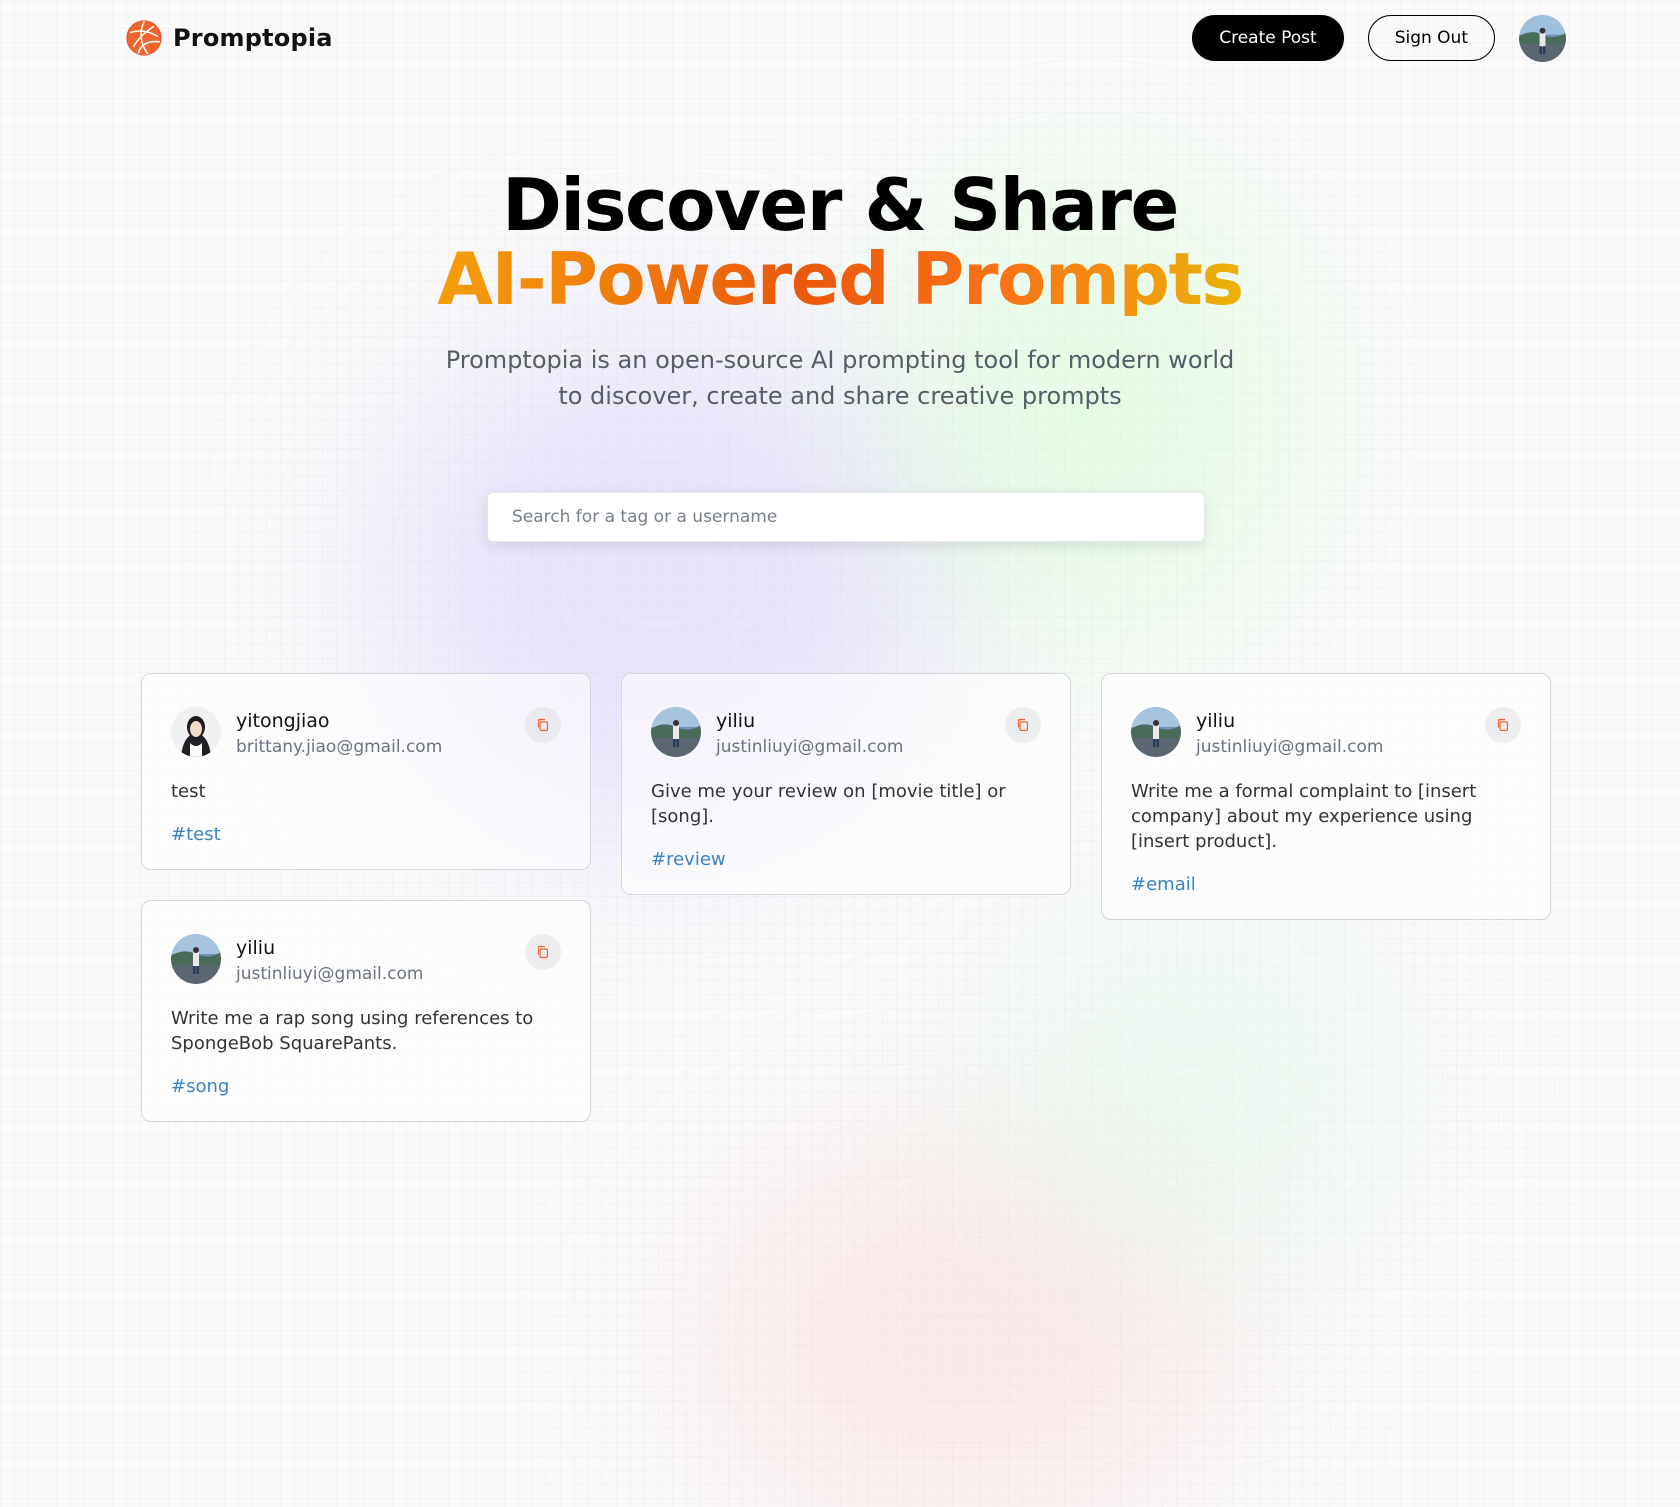  I want to click on navbar: Promptopia Create Post Sign Out, so click(845, 38).